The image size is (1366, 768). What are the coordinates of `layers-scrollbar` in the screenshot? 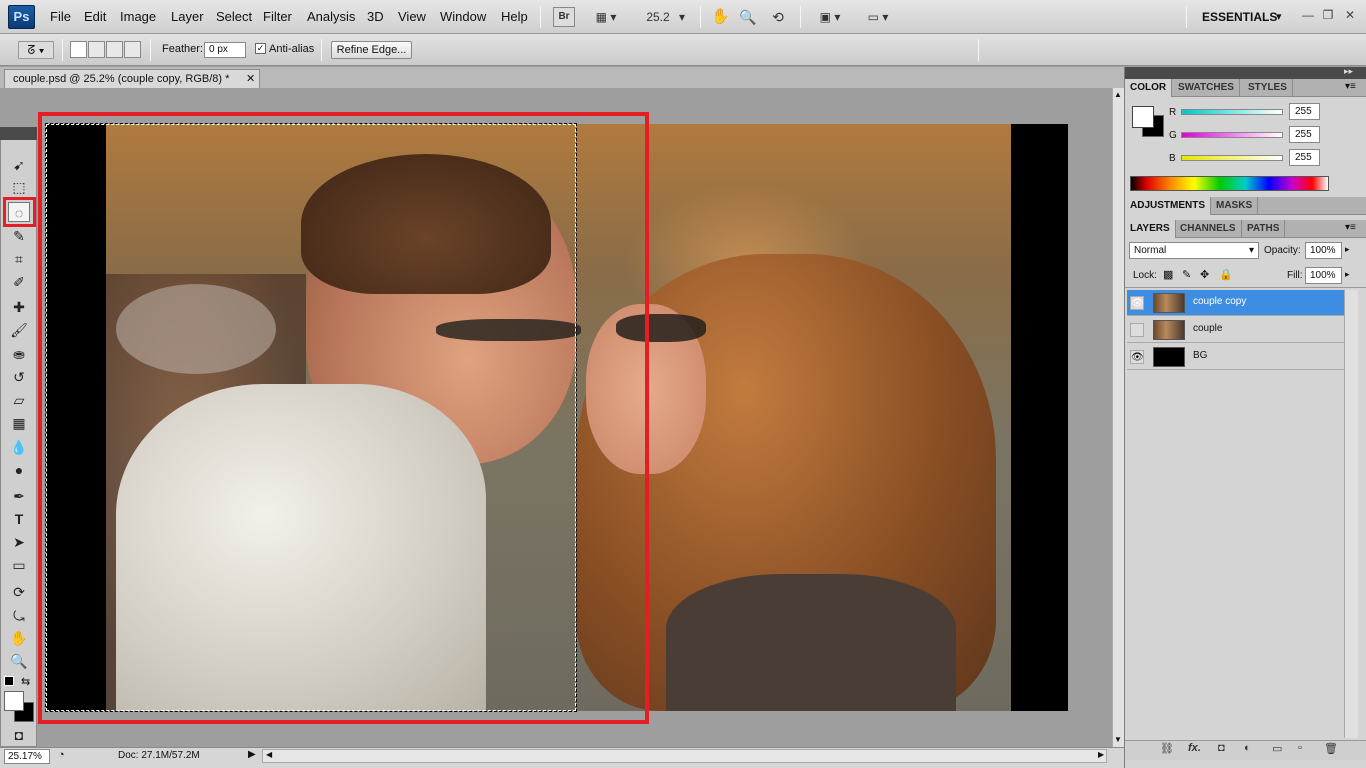 It's located at (1351, 514).